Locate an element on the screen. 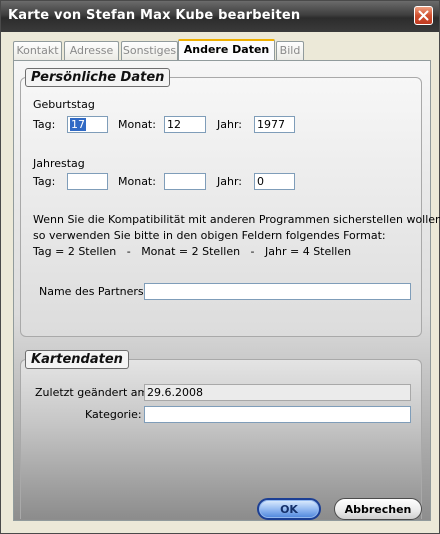 This screenshot has height=534, width=440. close-icon is located at coordinates (423, 15).